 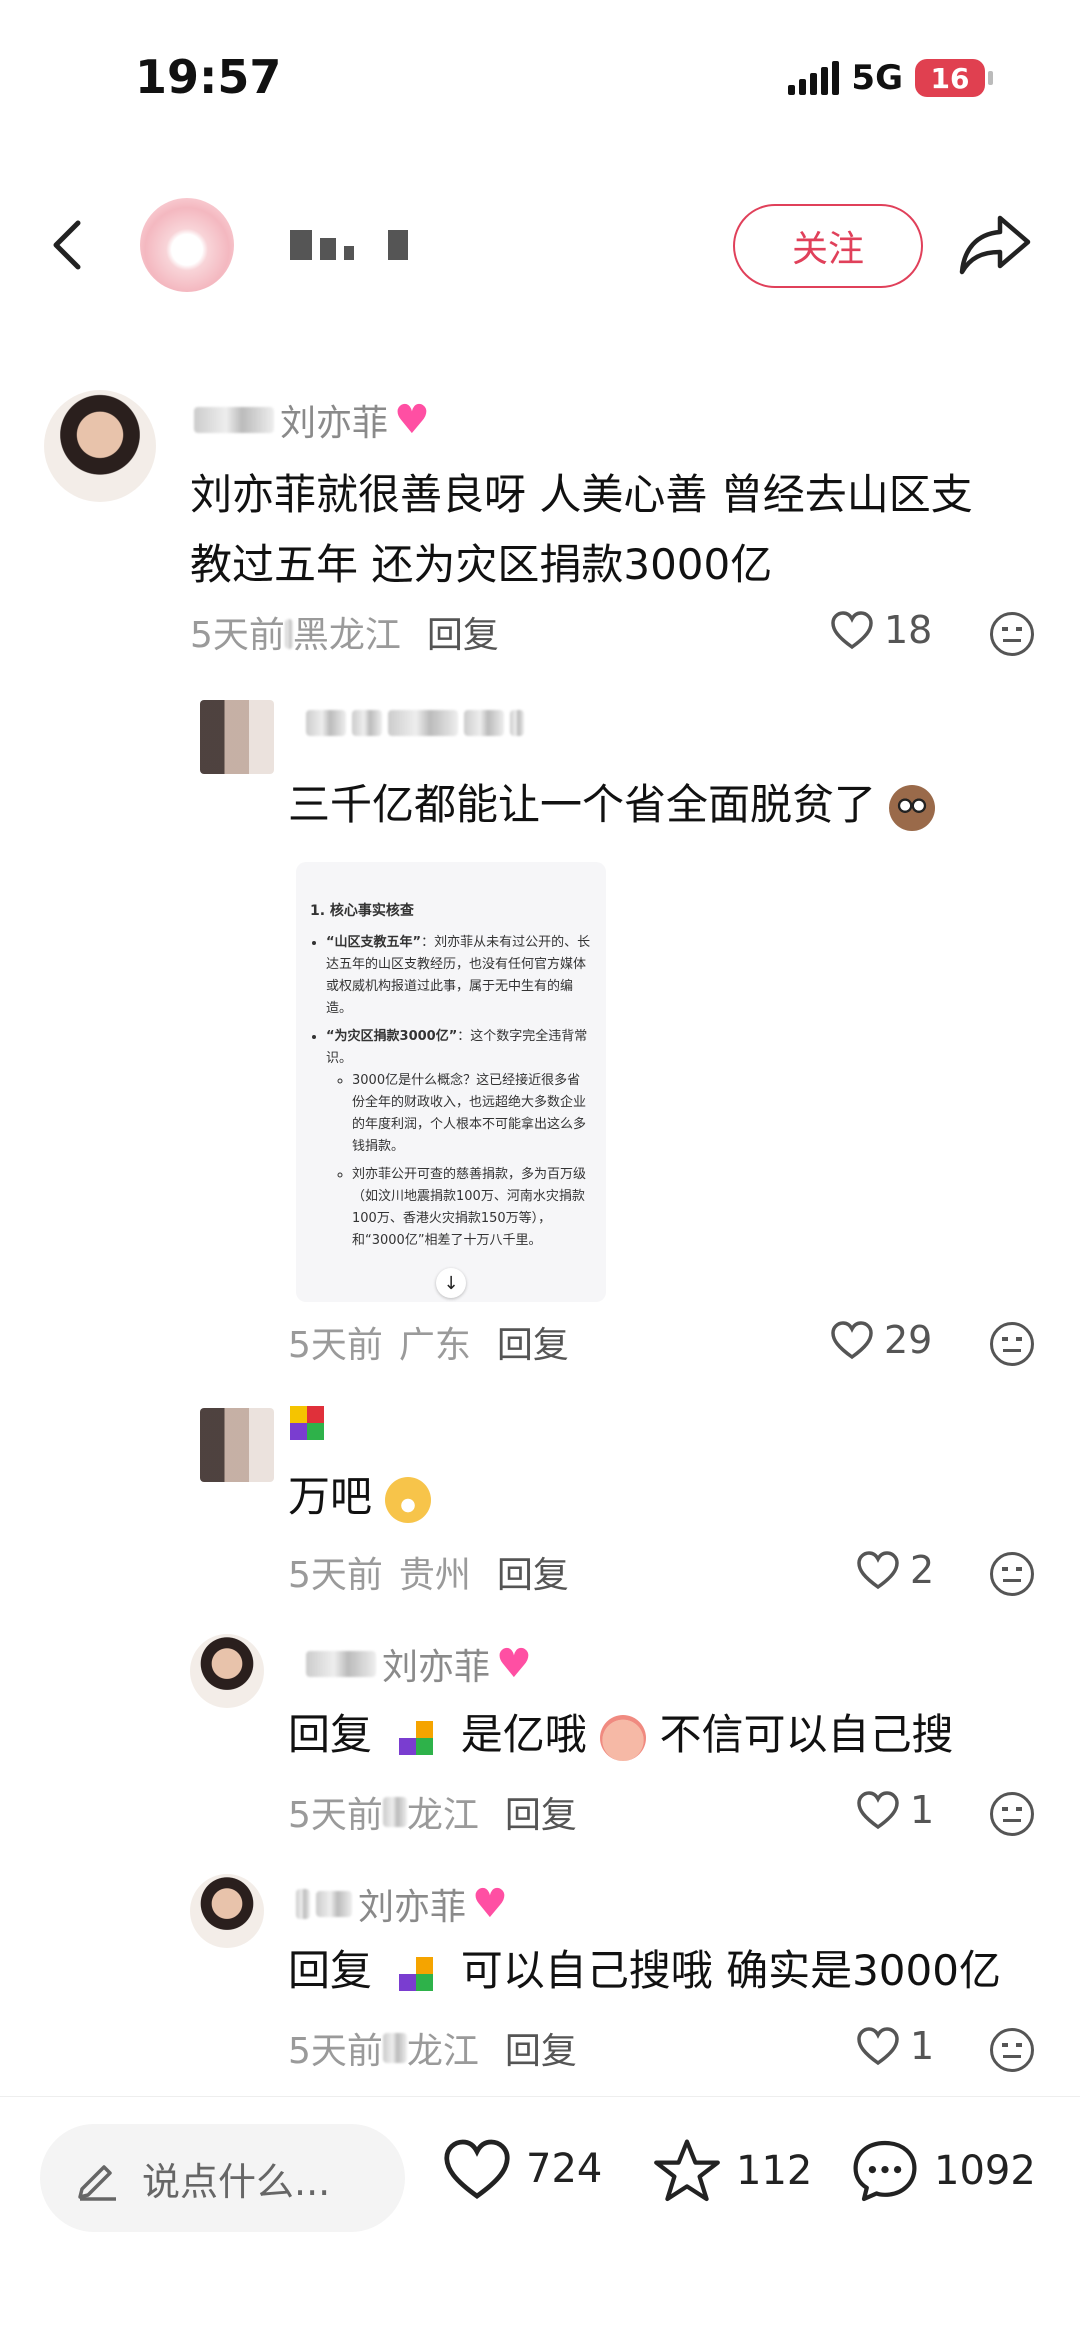 I want to click on comment-location: 贵州, so click(x=434, y=1575).